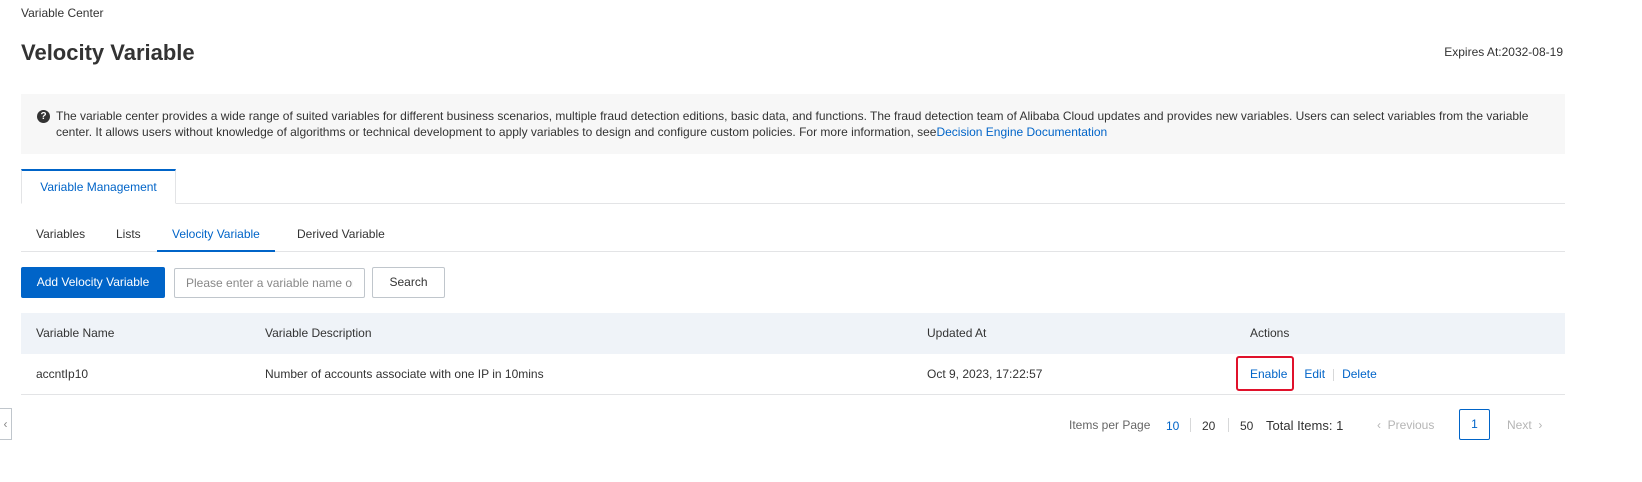 This screenshot has height=482, width=1642. I want to click on cell-variable-name: accntIp10, so click(62, 374).